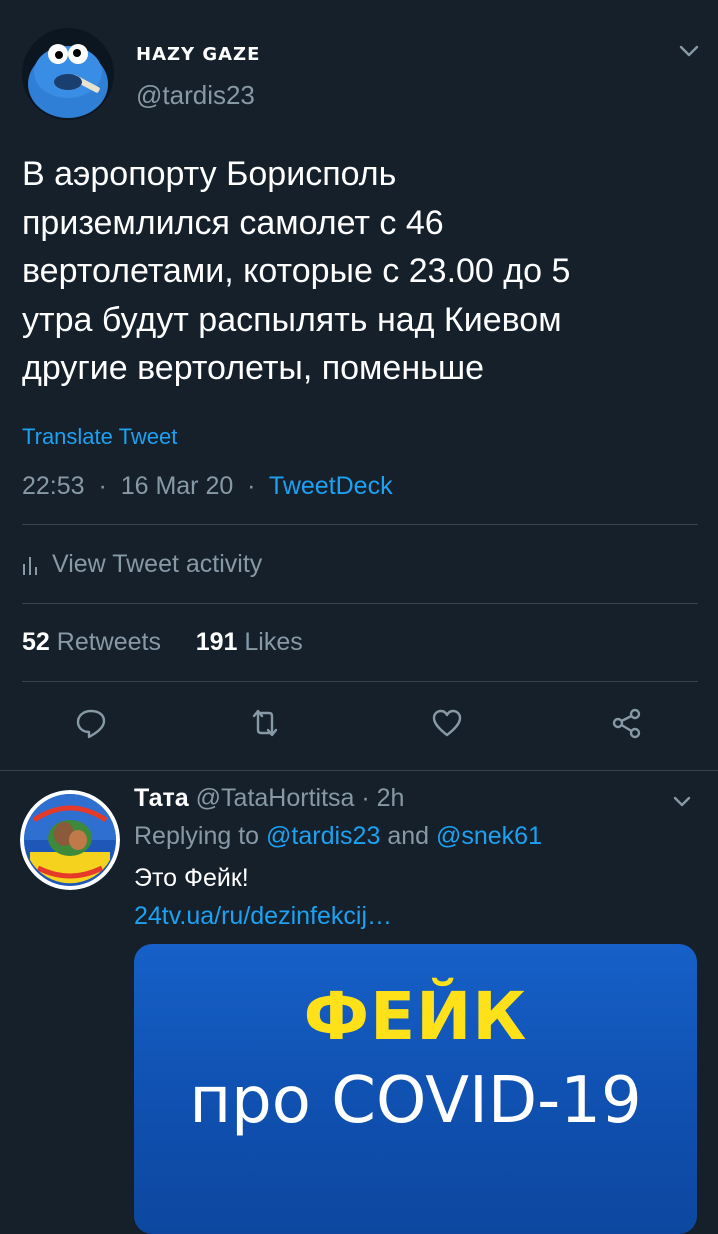 Image resolution: width=718 pixels, height=1234 pixels. I want to click on share-icon, so click(627, 723).